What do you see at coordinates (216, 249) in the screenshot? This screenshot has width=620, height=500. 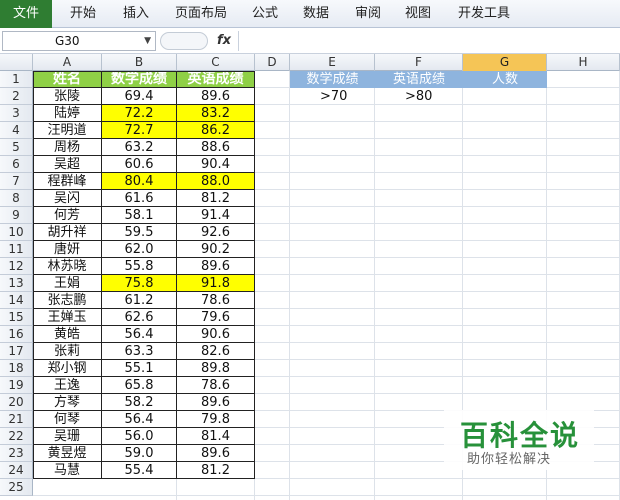 I see `english-score-cell: 90.2` at bounding box center [216, 249].